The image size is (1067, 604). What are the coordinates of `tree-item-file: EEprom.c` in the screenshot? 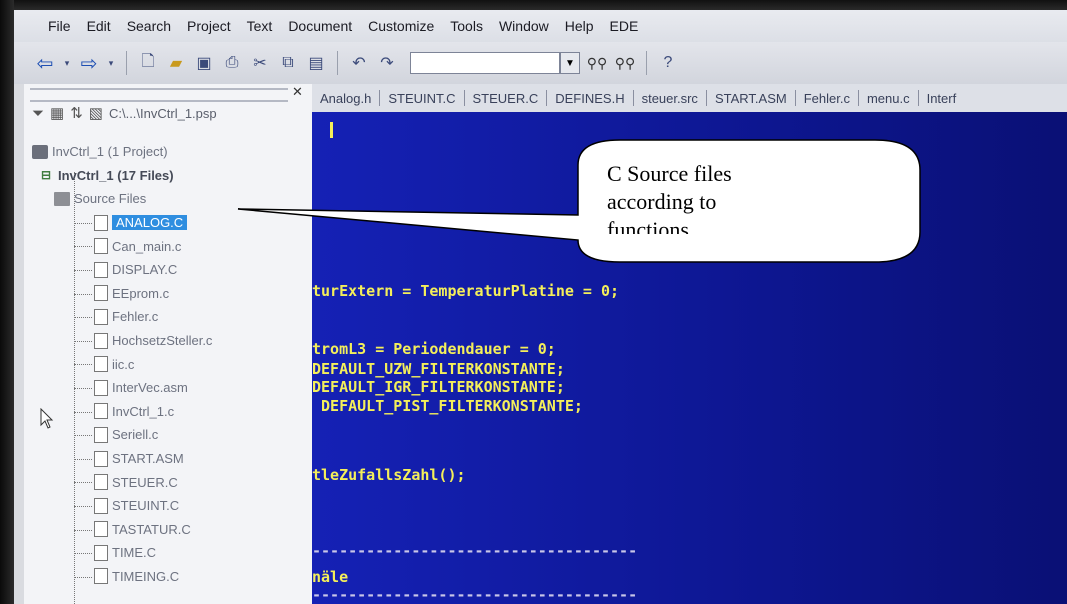 It's located at (170, 294).